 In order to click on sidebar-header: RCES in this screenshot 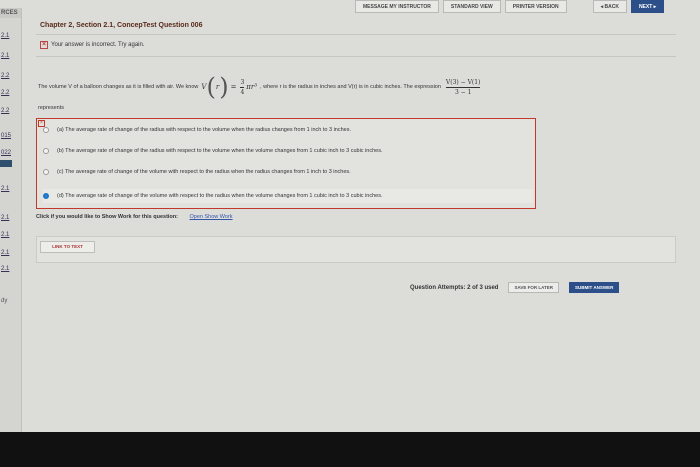, I will do `click(10, 13)`.